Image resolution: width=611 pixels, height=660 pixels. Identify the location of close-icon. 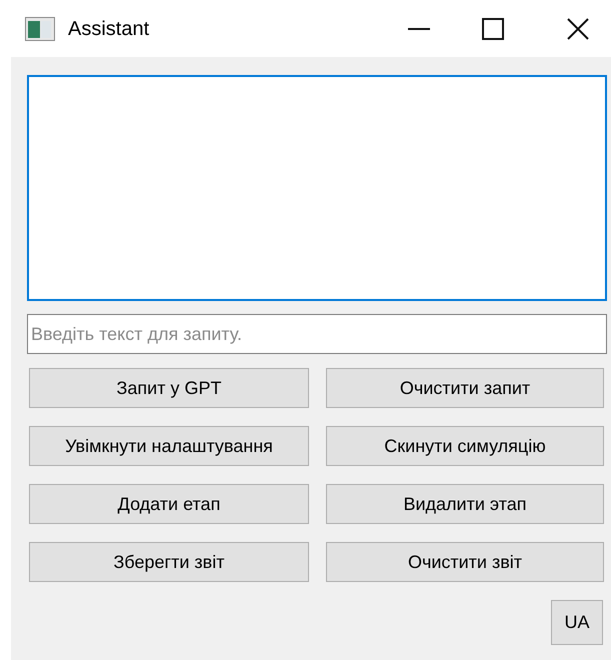
(578, 29).